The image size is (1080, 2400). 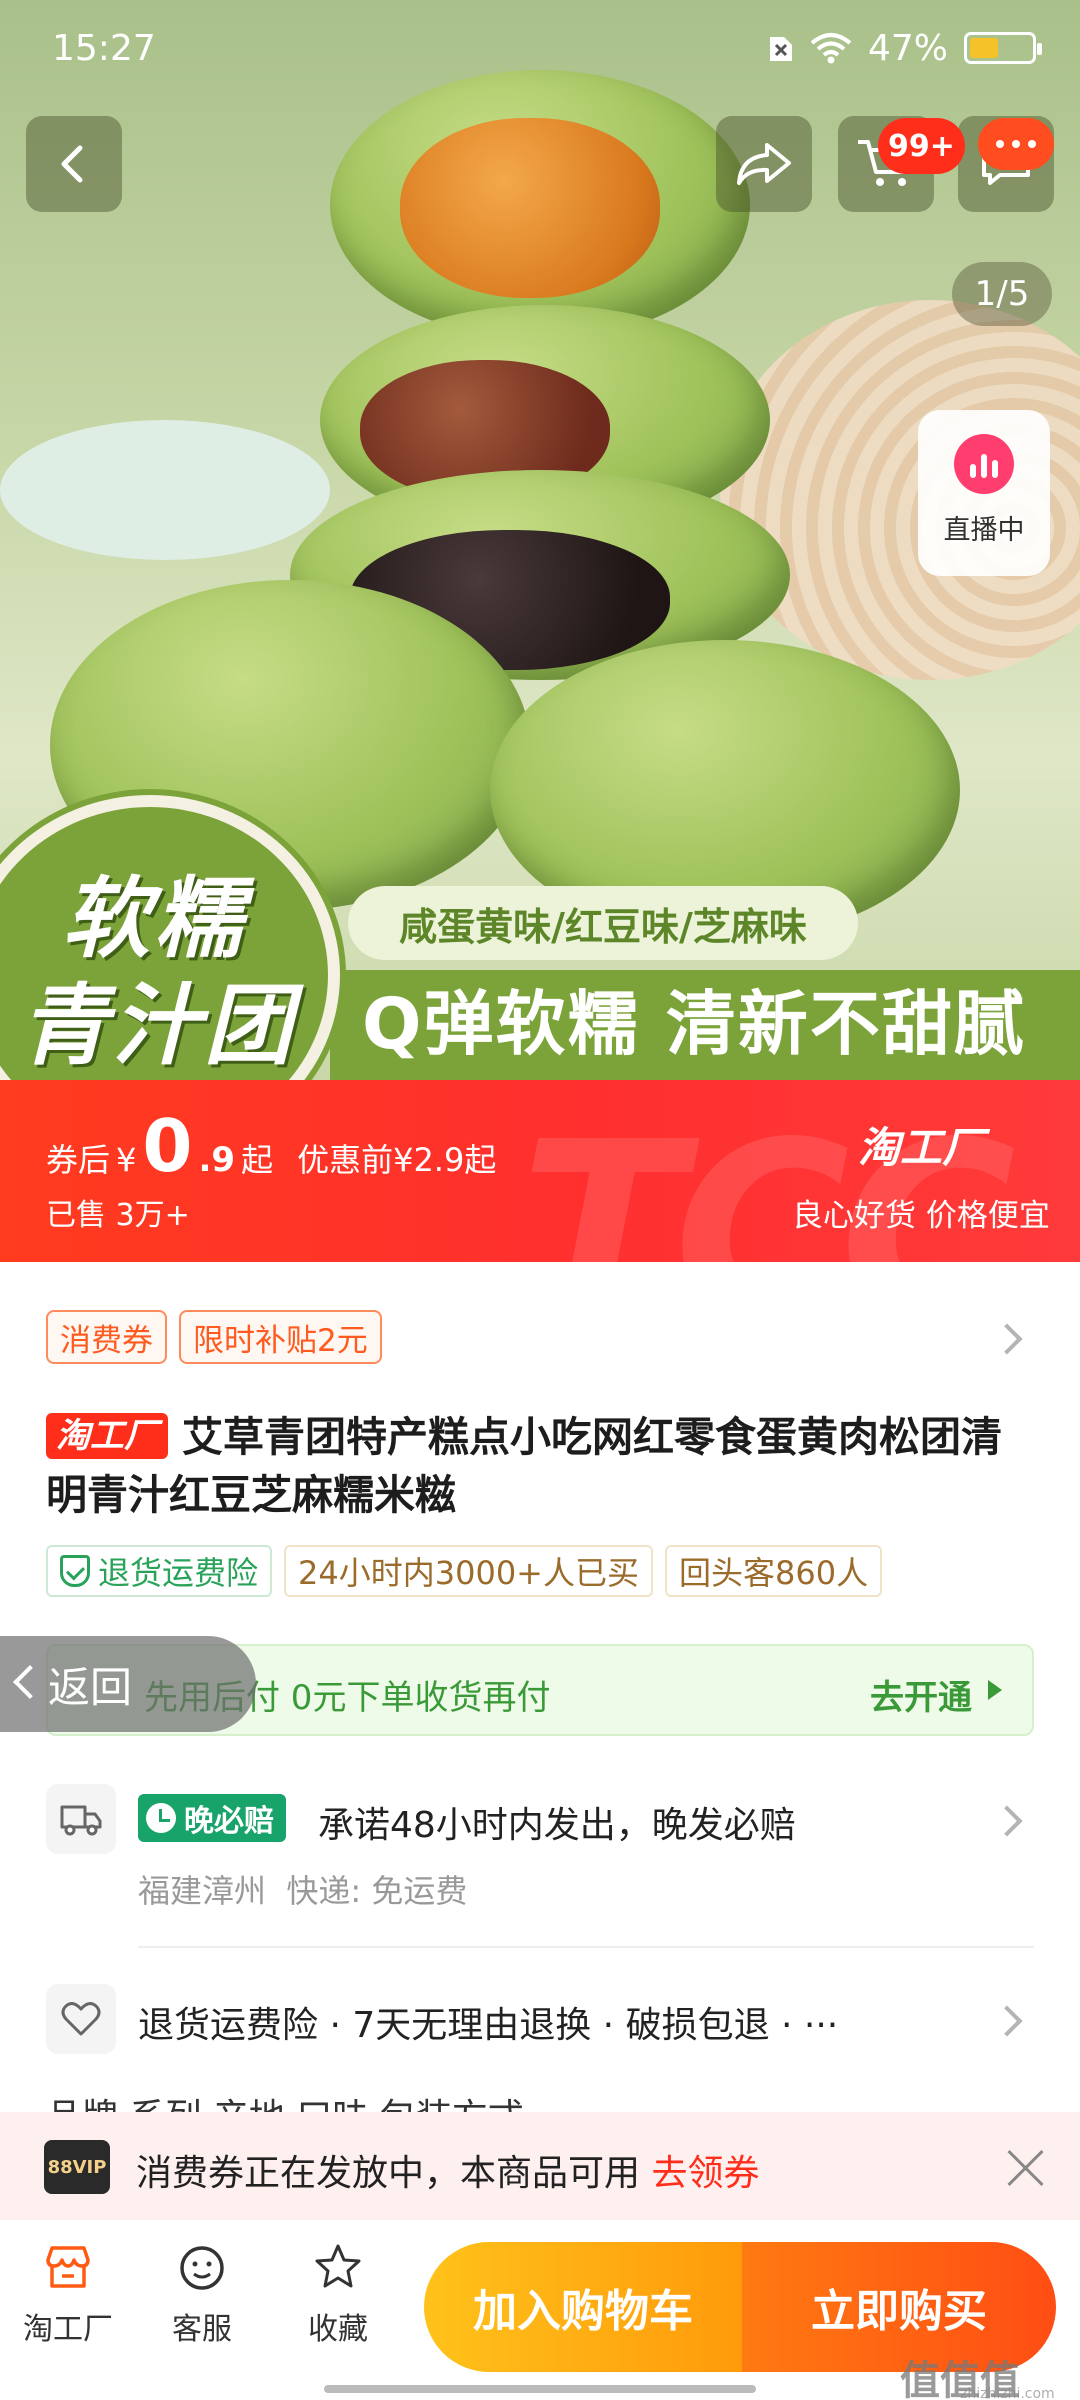 I want to click on brand-logo-text: 淘工厂, so click(x=921, y=1147).